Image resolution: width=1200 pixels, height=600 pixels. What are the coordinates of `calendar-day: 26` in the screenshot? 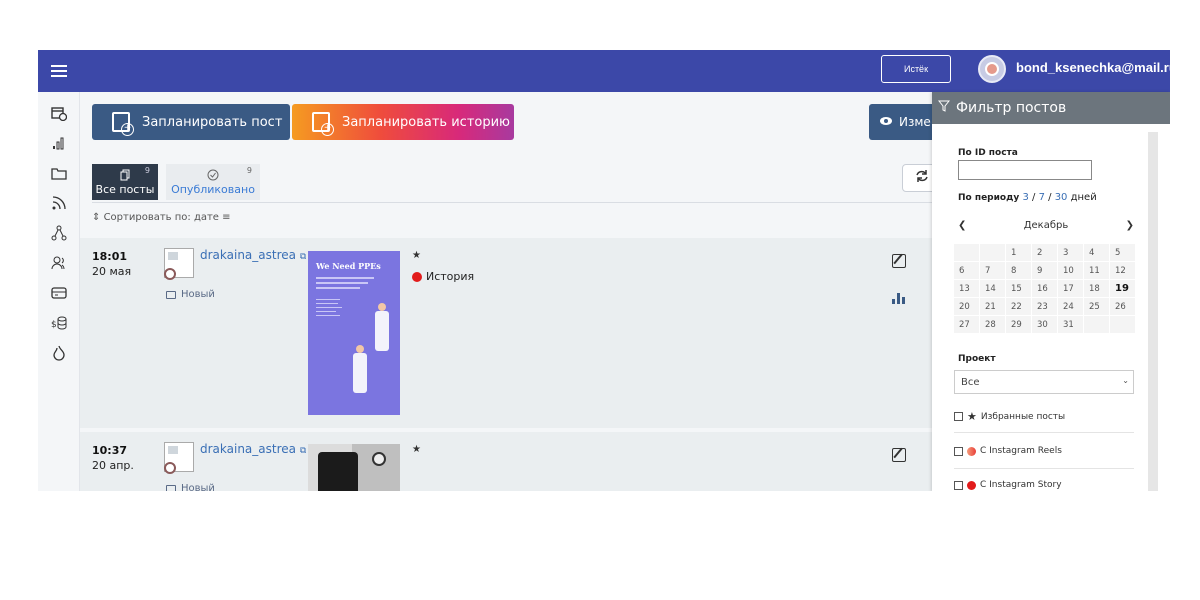 It's located at (1122, 306).